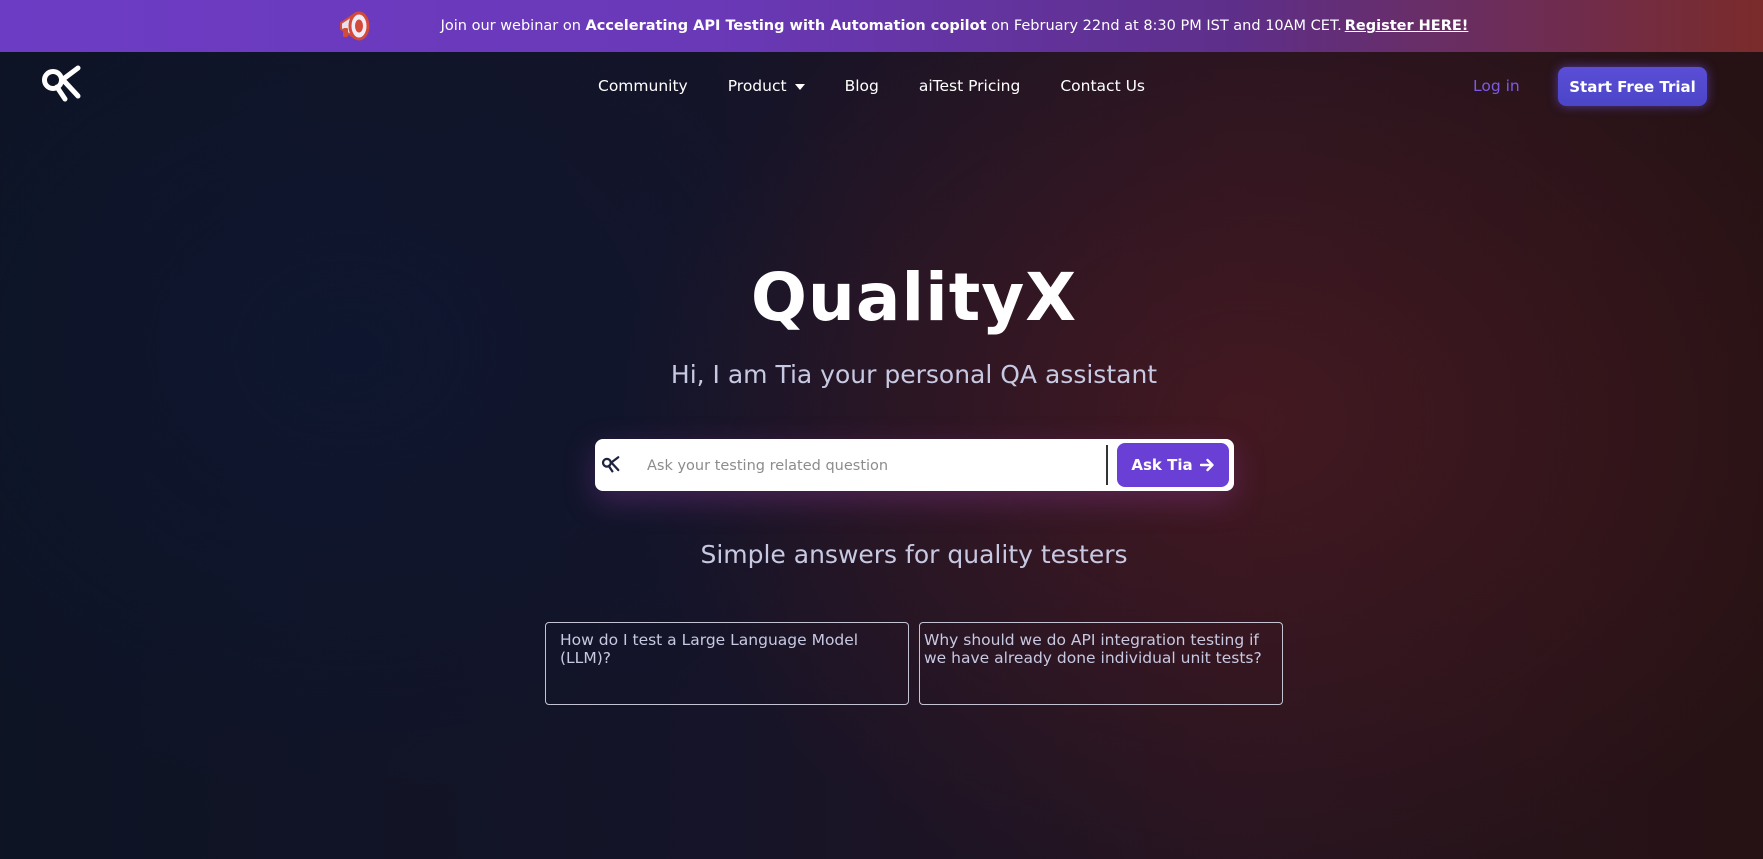 The width and height of the screenshot is (1763, 859). I want to click on ask-box: Ask Tia, so click(914, 465).